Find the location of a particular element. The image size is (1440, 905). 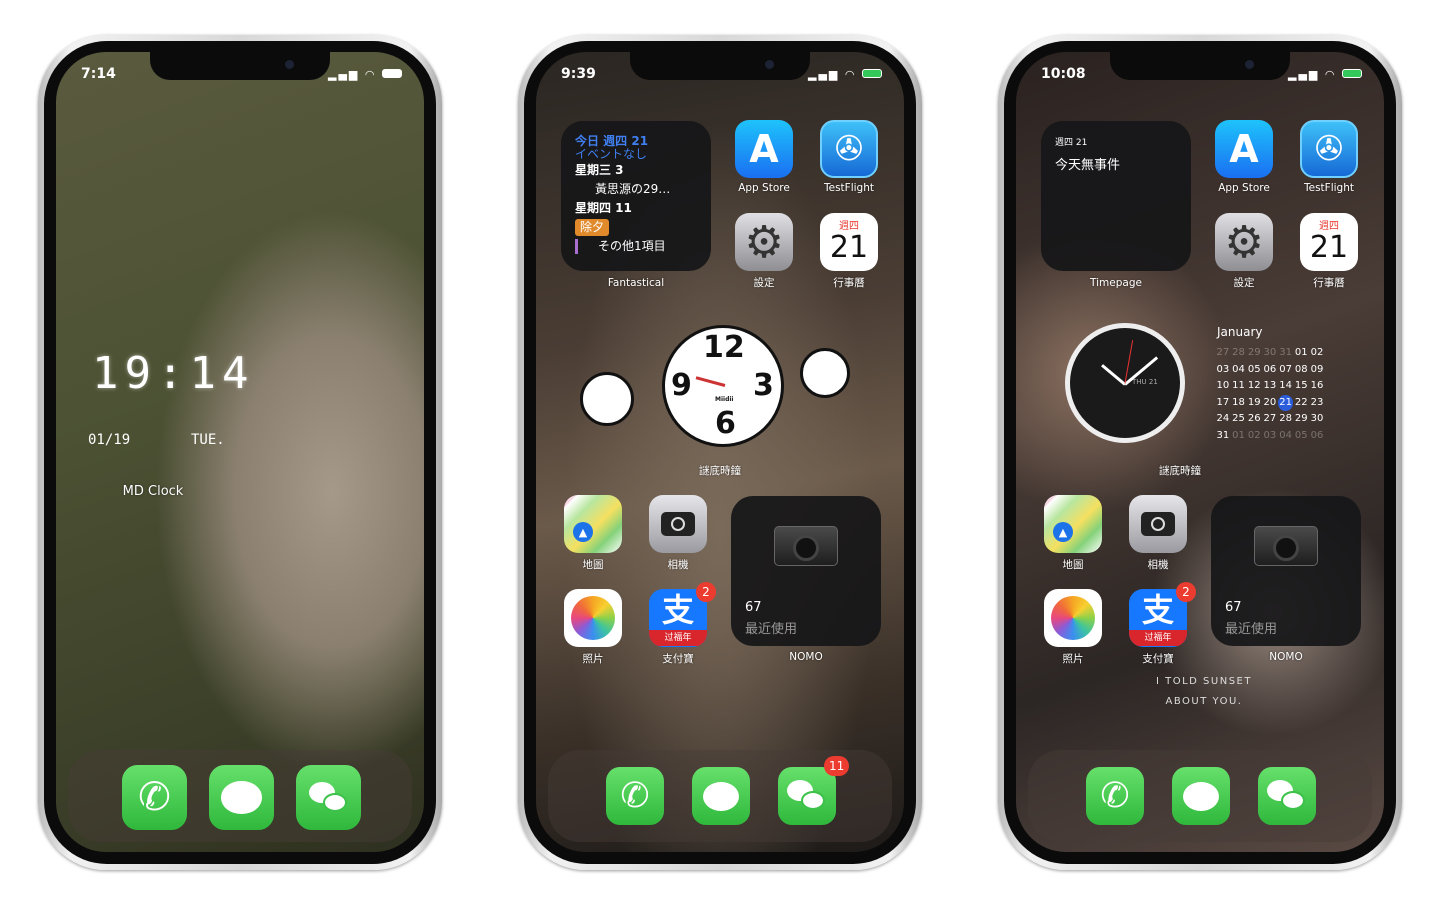

mdclock-time: 19:14 is located at coordinates (173, 373).